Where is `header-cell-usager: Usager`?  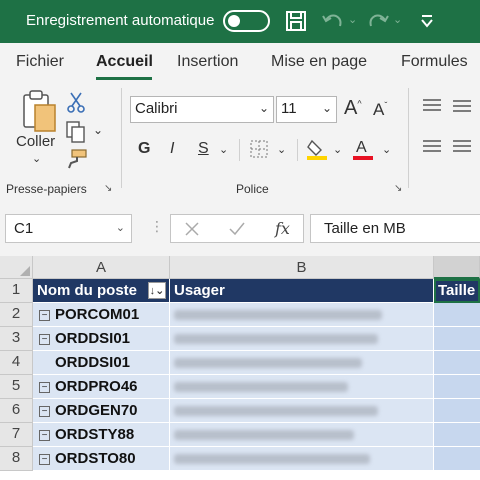 header-cell-usager: Usager is located at coordinates (302, 291).